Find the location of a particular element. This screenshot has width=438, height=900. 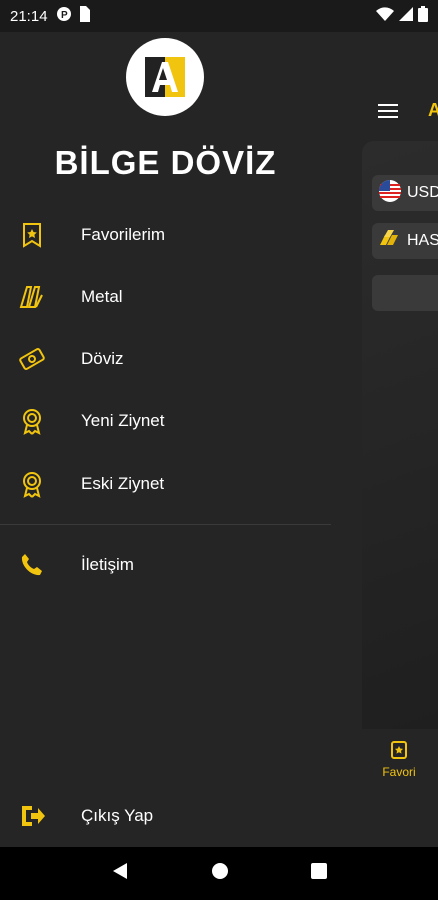

notification-icon: P is located at coordinates (64, 16).